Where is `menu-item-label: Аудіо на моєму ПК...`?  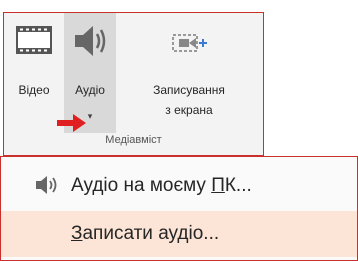
menu-item-label: Аудіо на моєму ПК... is located at coordinates (161, 185).